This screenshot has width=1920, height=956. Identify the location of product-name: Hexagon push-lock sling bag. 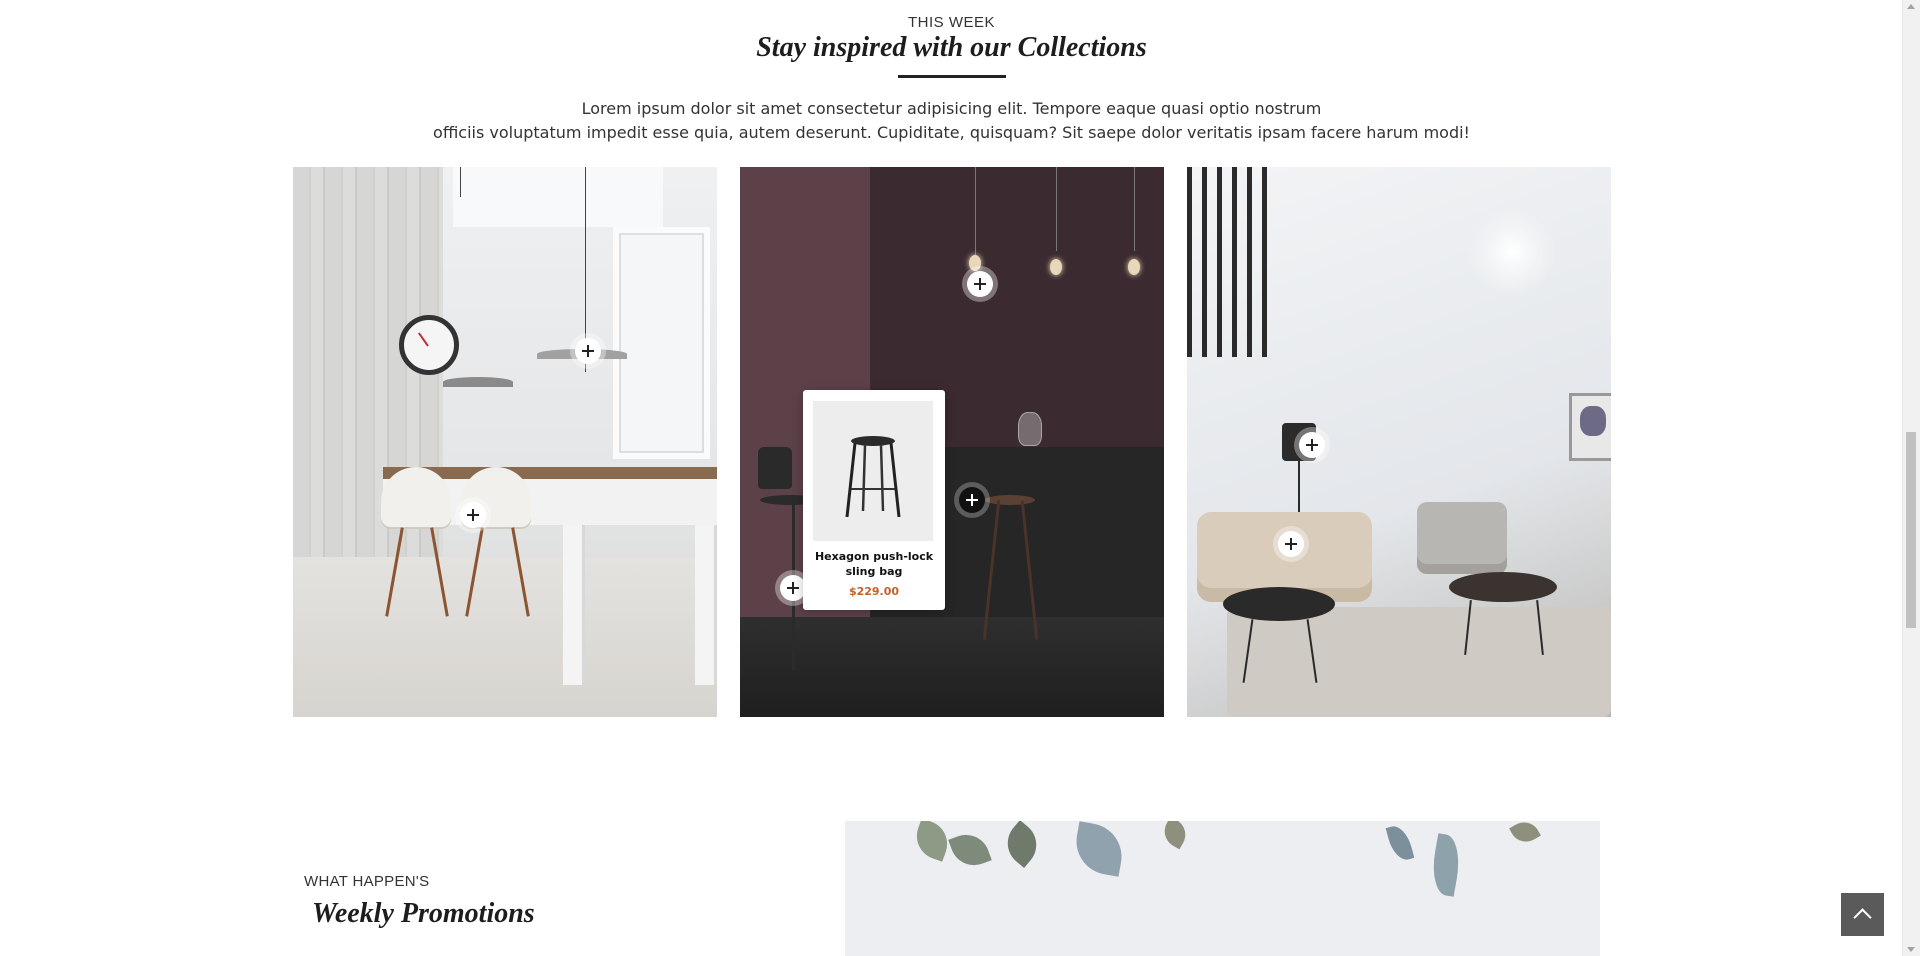
(874, 564).